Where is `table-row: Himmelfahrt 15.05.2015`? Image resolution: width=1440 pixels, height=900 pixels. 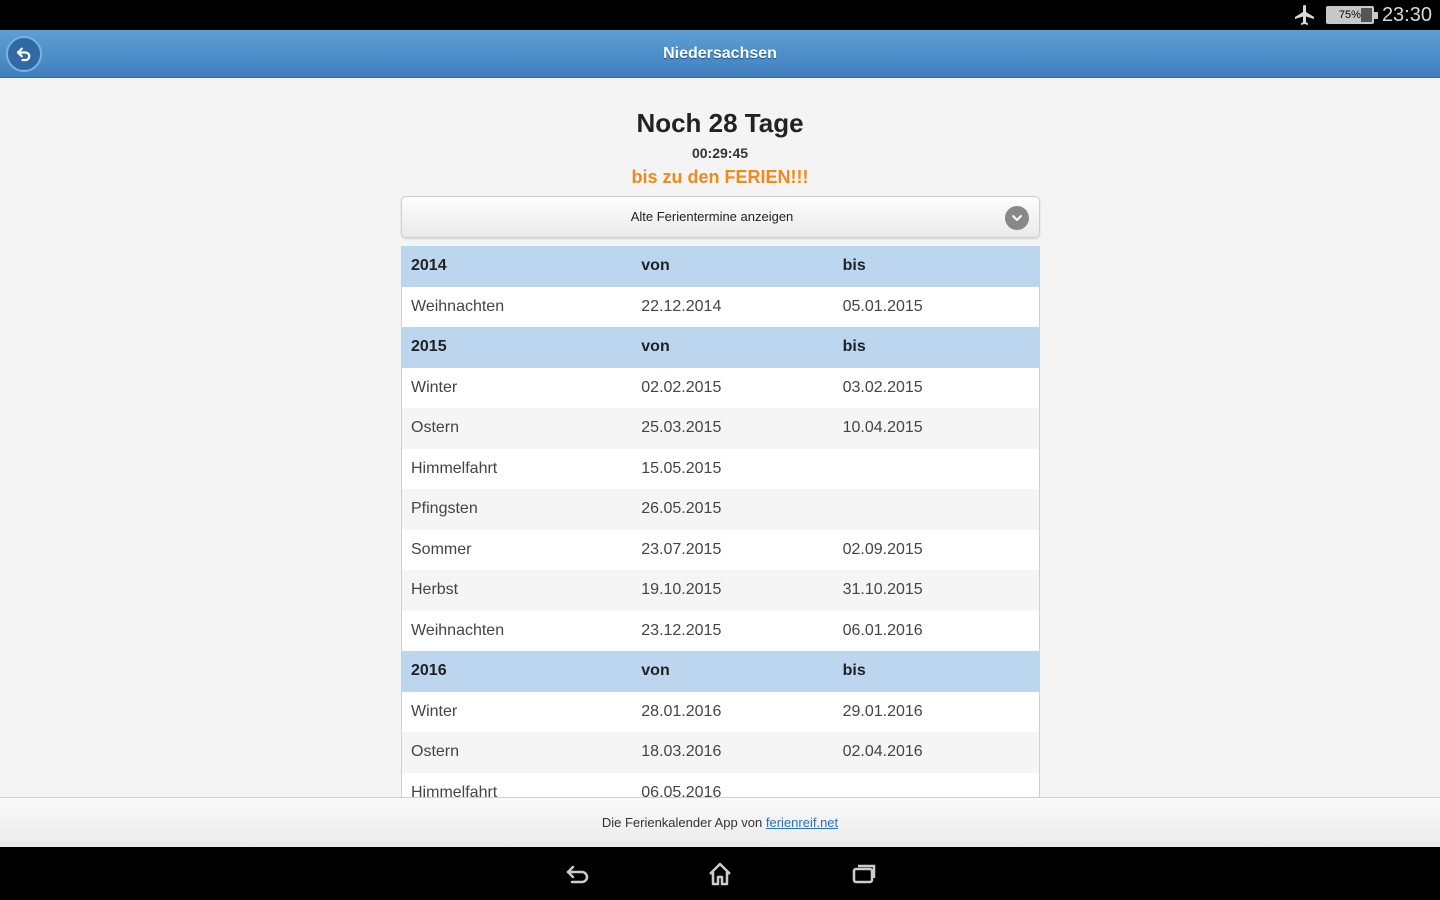
table-row: Himmelfahrt 15.05.2015 is located at coordinates (720, 469).